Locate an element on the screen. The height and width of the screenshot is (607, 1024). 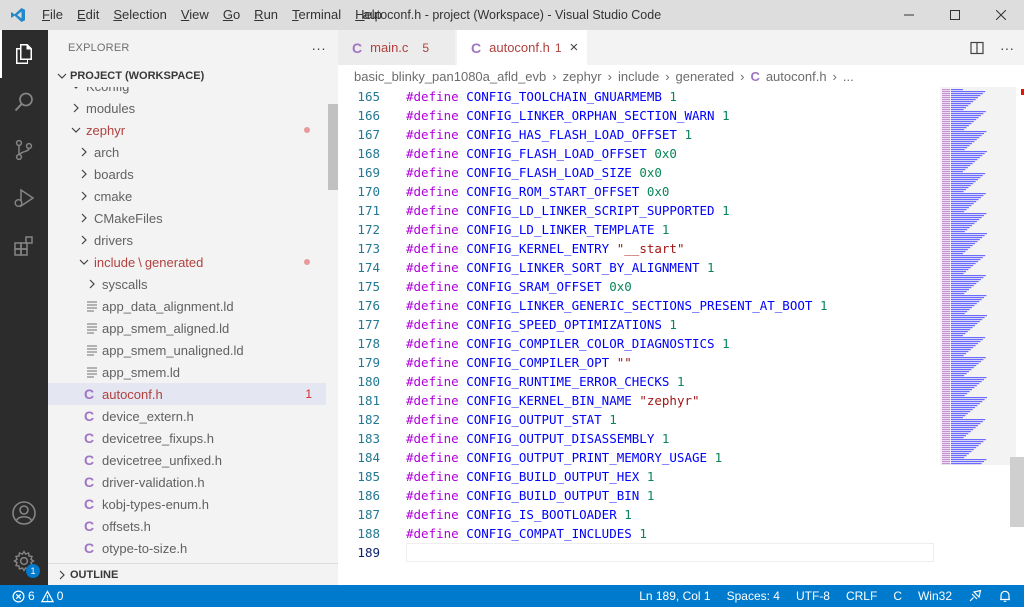
tree-item-offsets-h: Coffsets.h is located at coordinates (187, 526).